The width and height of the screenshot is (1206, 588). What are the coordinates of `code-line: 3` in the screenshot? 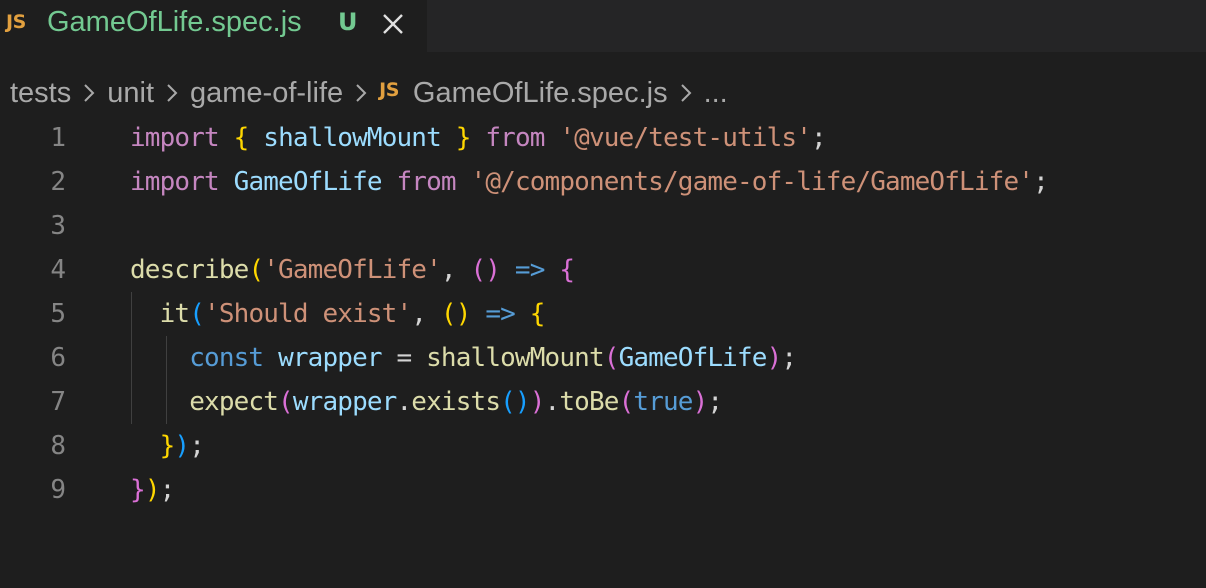 It's located at (603, 226).